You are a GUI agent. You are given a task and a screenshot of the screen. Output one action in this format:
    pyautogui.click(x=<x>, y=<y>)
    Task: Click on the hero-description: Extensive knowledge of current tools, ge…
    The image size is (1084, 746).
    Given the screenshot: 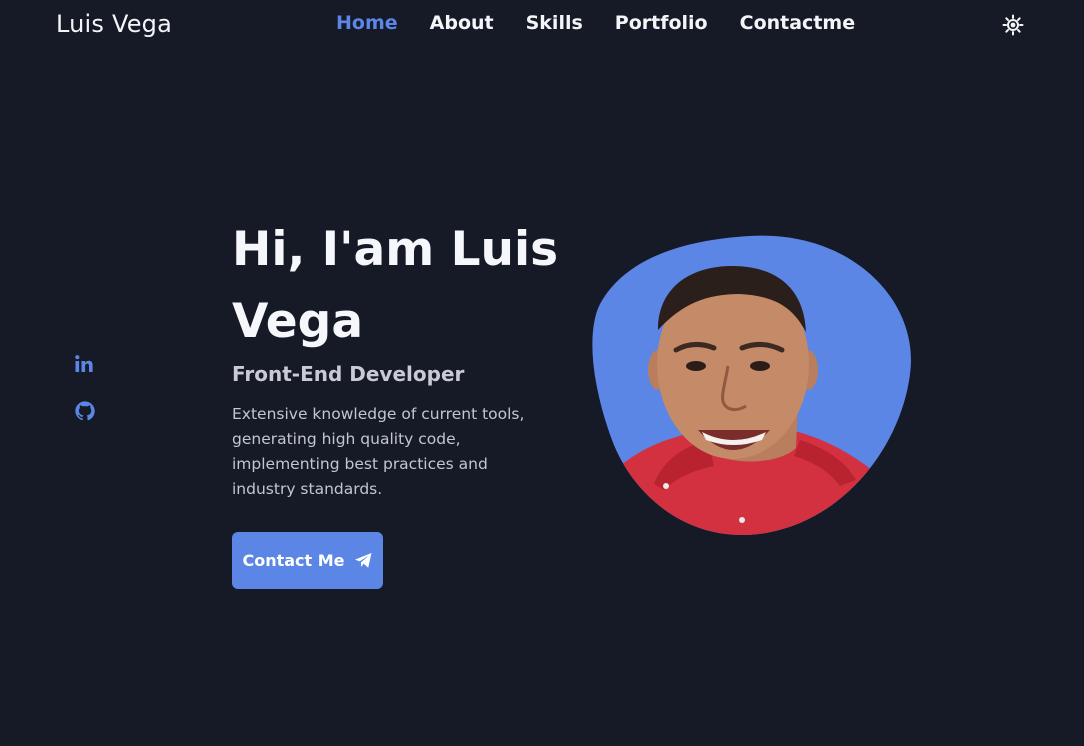 What is the action you would take?
    pyautogui.click(x=378, y=451)
    